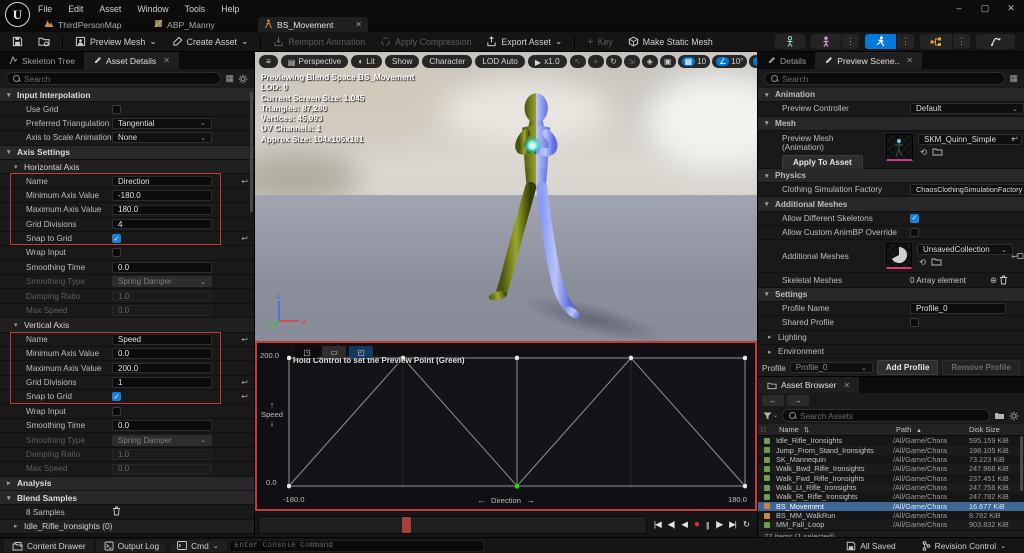 This screenshot has height=553, width=1024. Describe the element at coordinates (452, 524) in the screenshot. I see `timeline-scrubber` at that location.